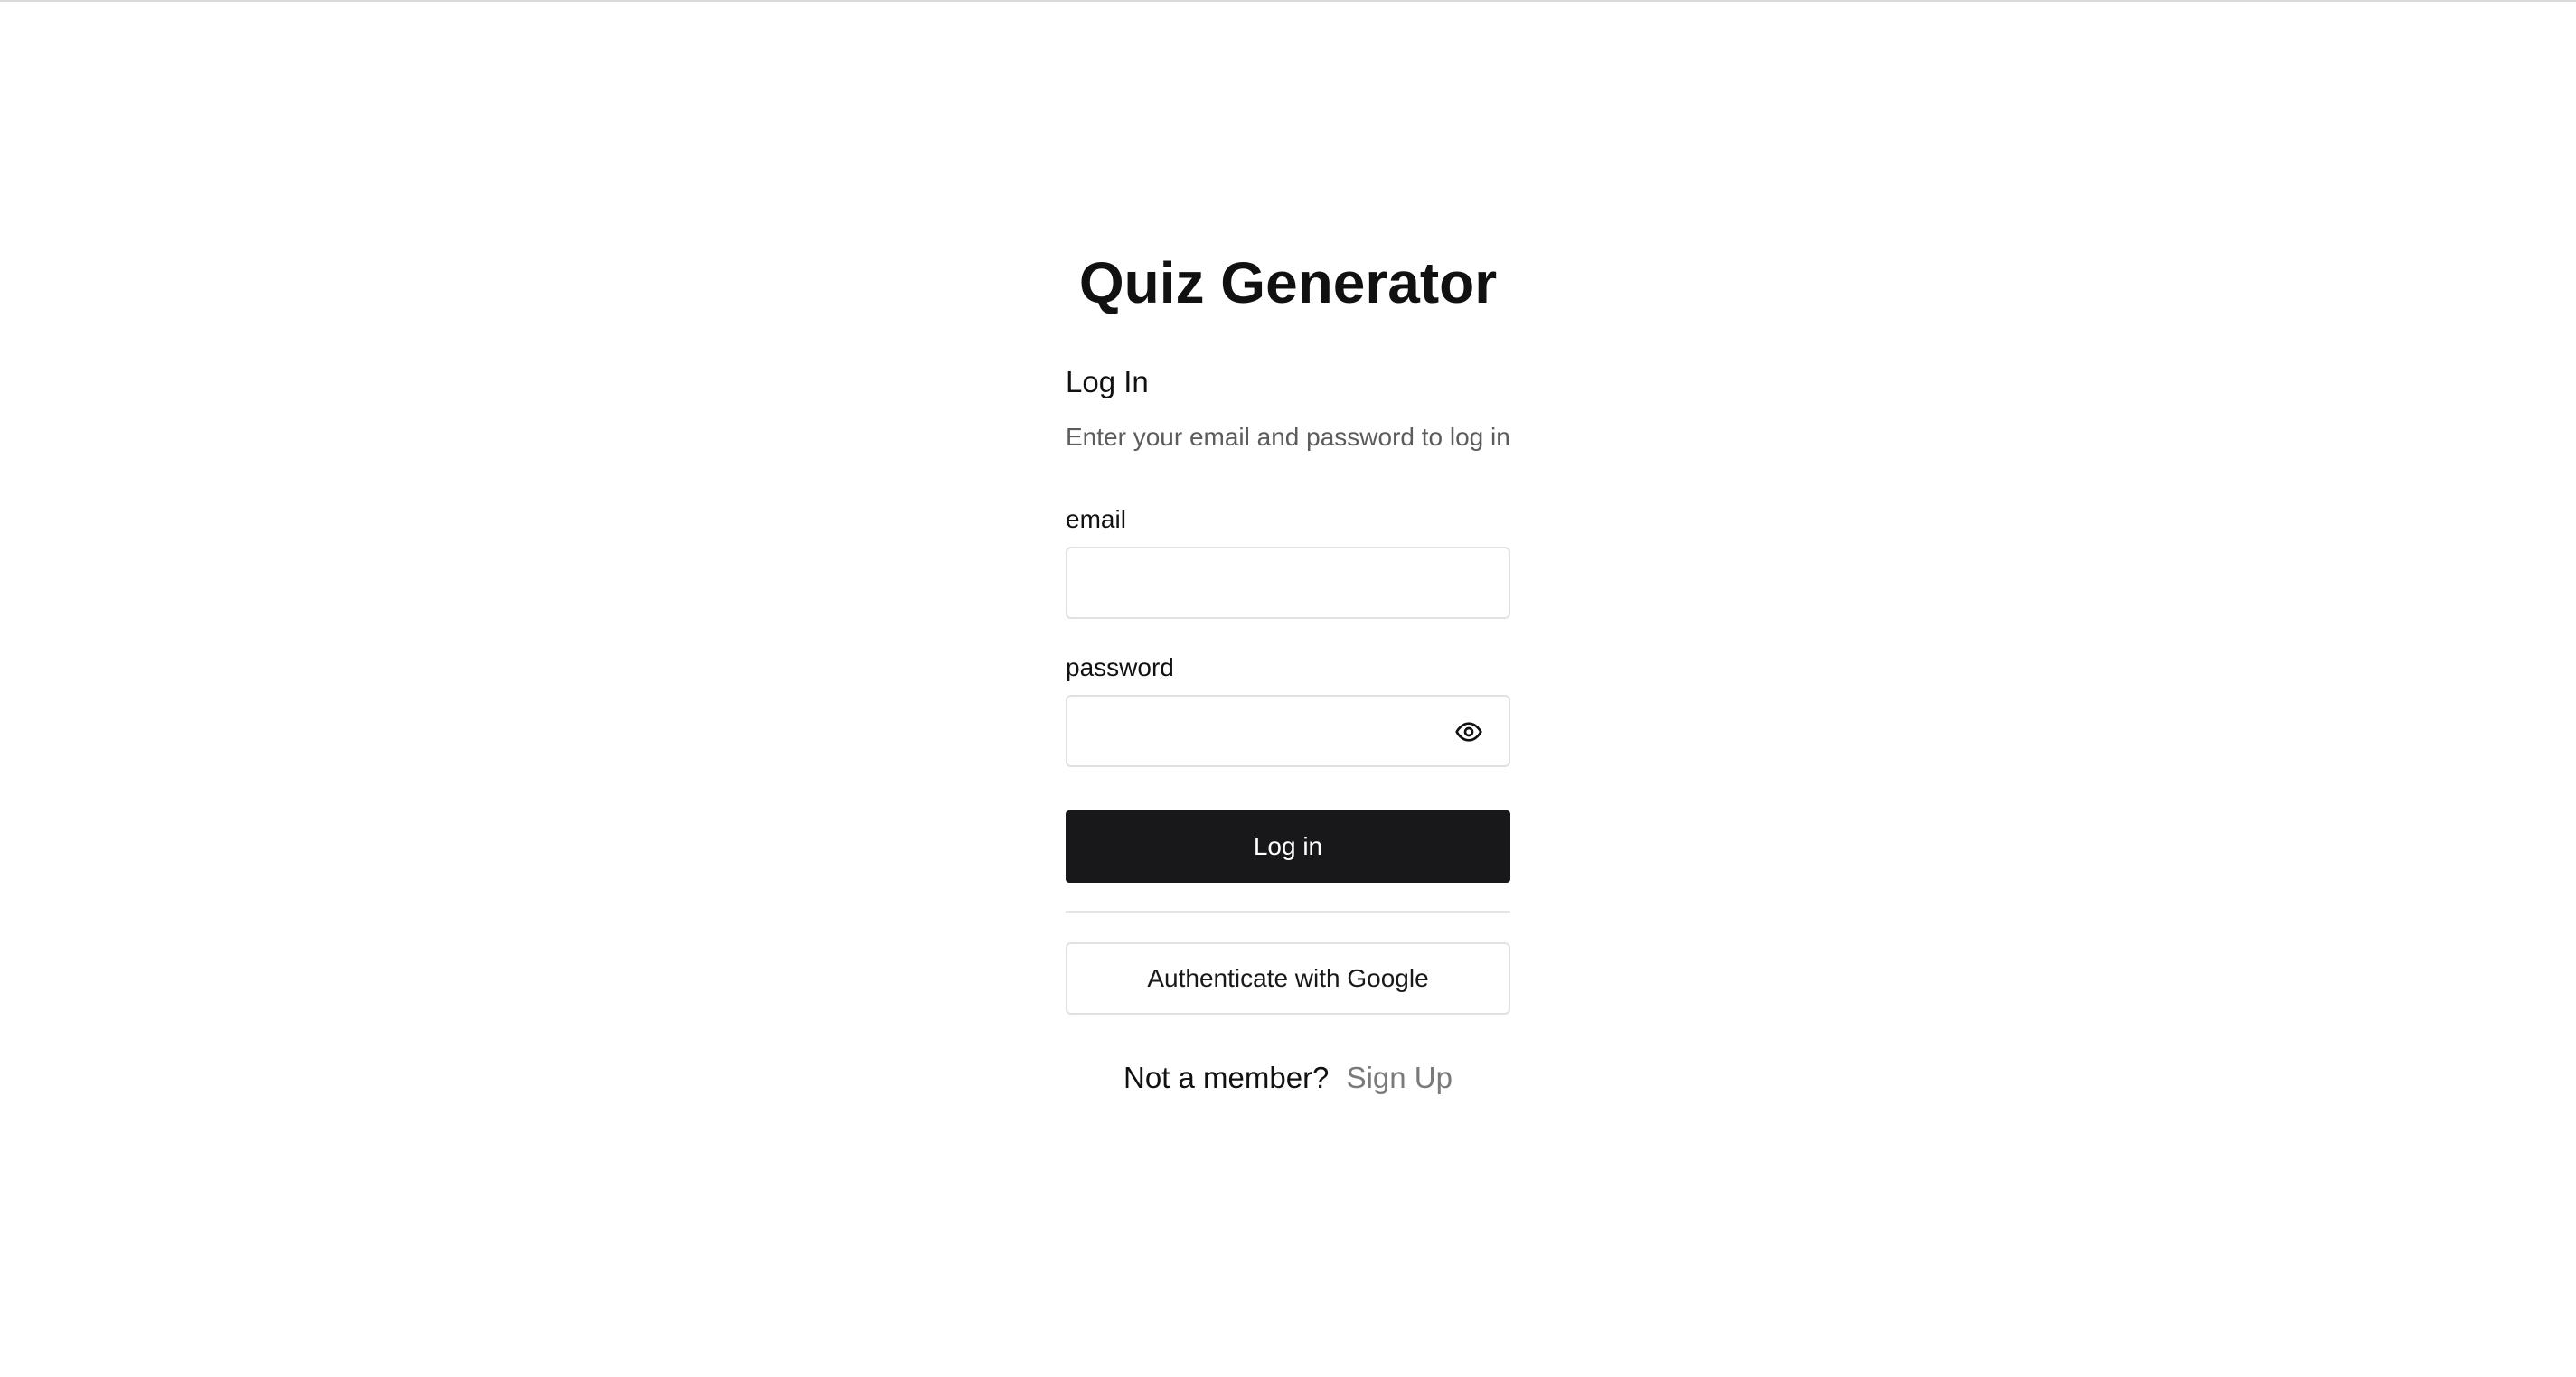 The image size is (2576, 1377). Describe the element at coordinates (1400, 1077) in the screenshot. I see `signup-link: Sign Up` at that location.